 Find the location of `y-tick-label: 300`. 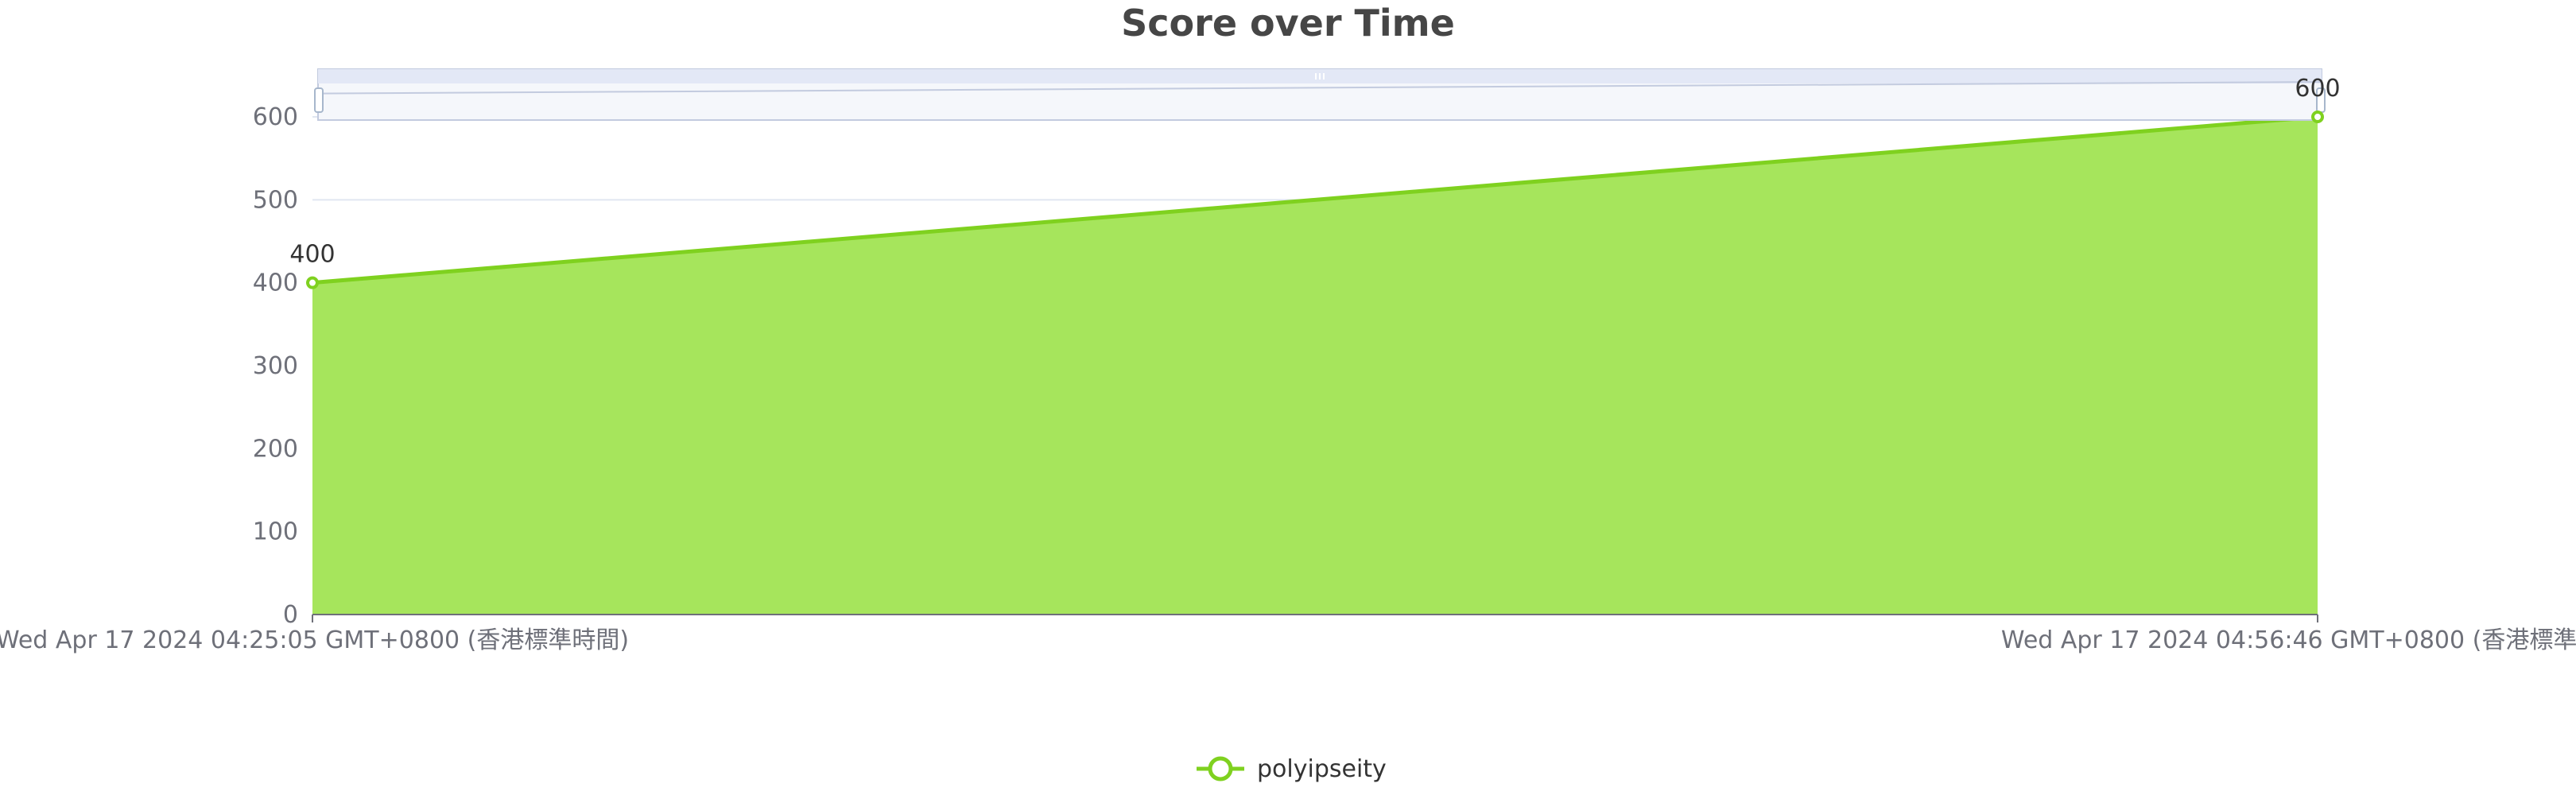

y-tick-label: 300 is located at coordinates (275, 366).